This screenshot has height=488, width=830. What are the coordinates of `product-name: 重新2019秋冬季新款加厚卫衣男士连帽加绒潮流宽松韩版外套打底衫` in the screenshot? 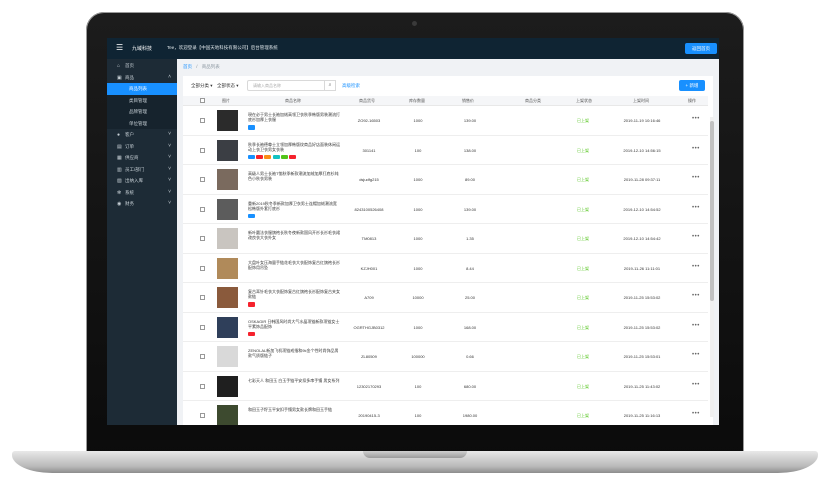 It's located at (294, 206).